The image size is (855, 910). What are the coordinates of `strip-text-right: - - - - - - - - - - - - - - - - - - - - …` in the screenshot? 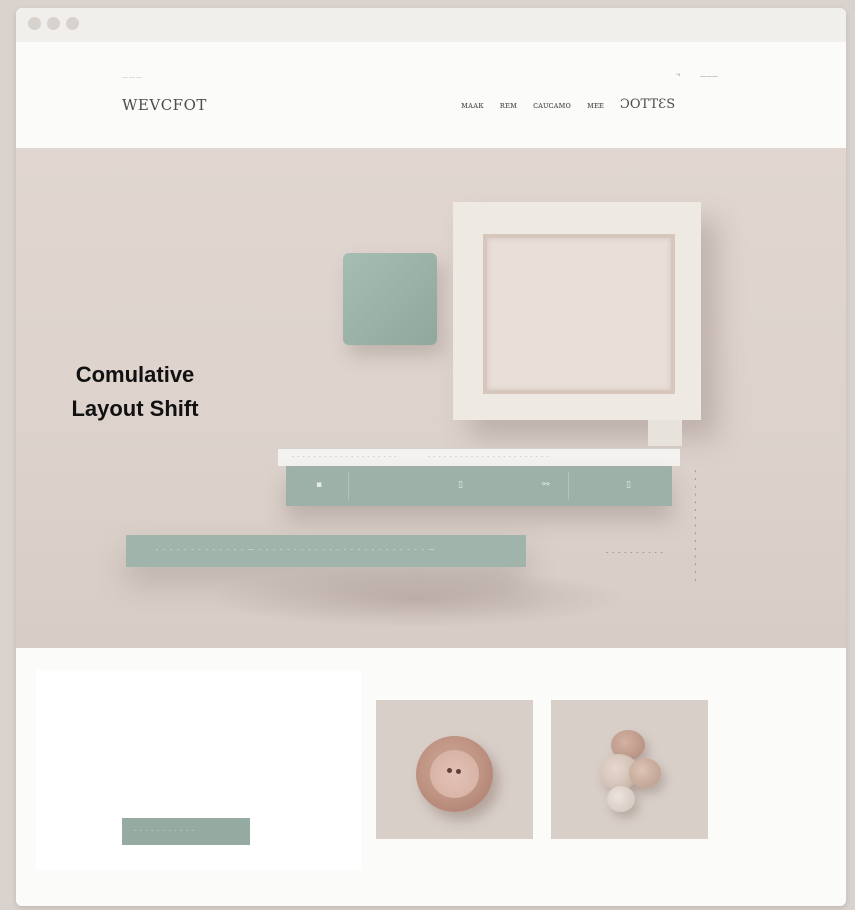 It's located at (489, 457).